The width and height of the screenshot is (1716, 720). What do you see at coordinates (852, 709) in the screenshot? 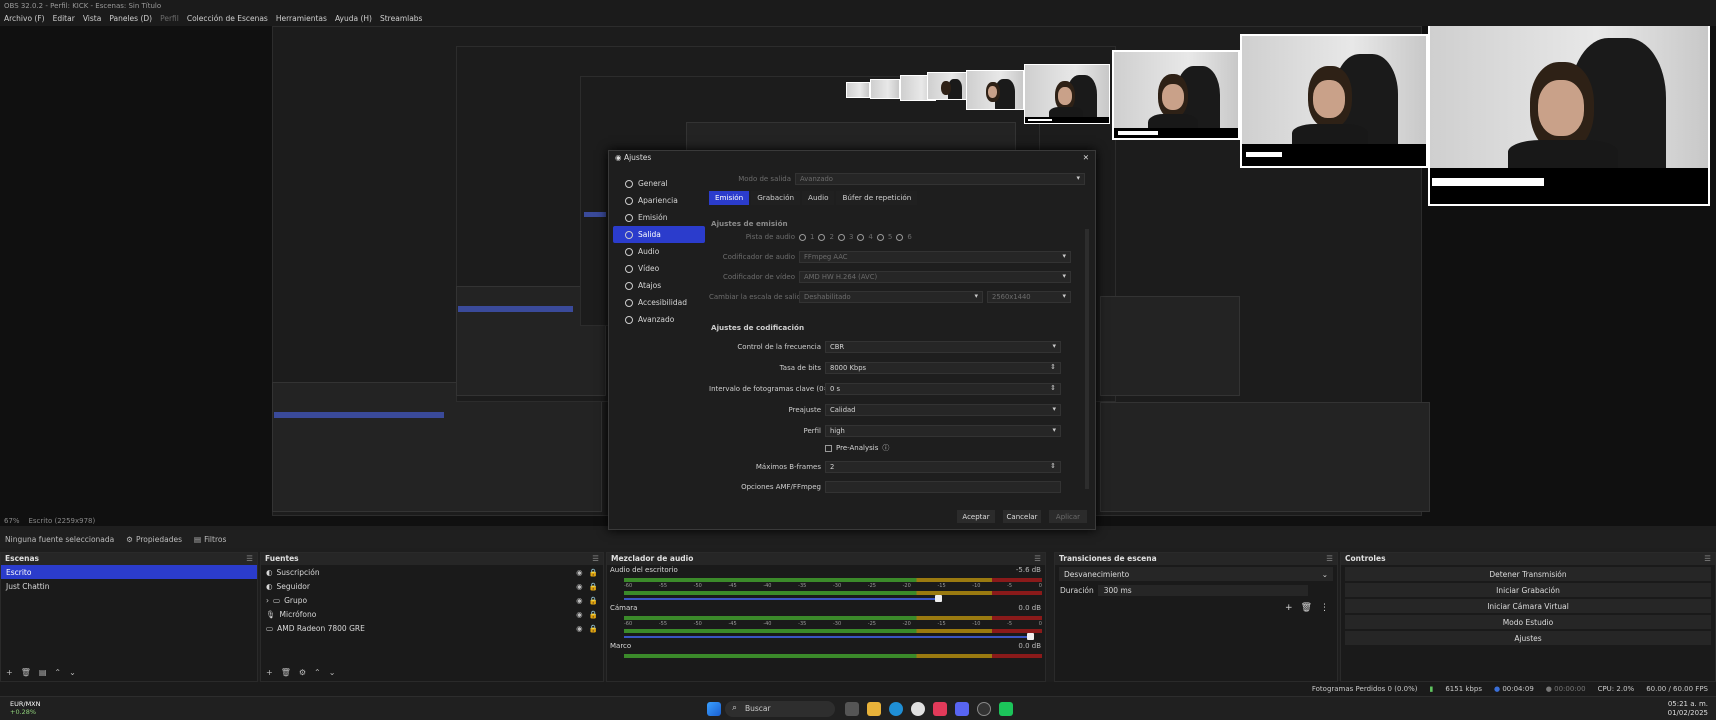
I see `task-view-icon` at bounding box center [852, 709].